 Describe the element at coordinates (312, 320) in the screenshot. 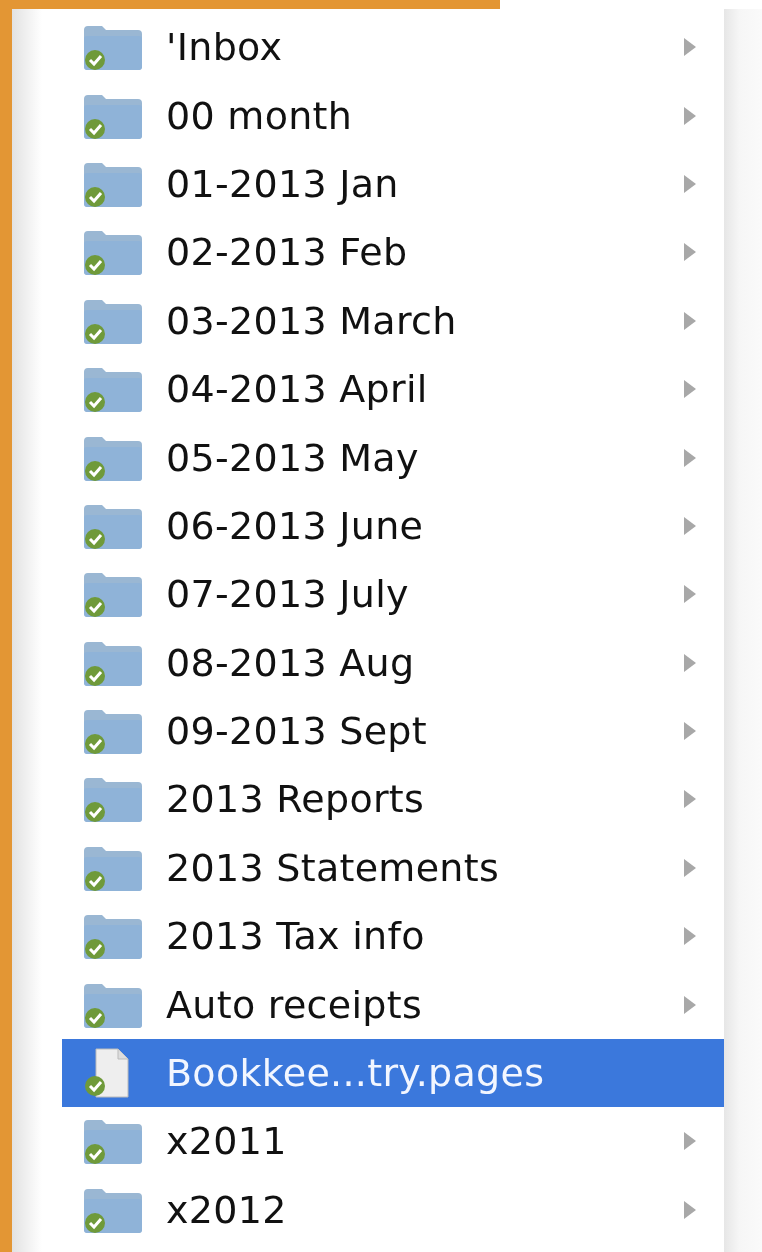

I see `item-name: 03-2013 March` at that location.